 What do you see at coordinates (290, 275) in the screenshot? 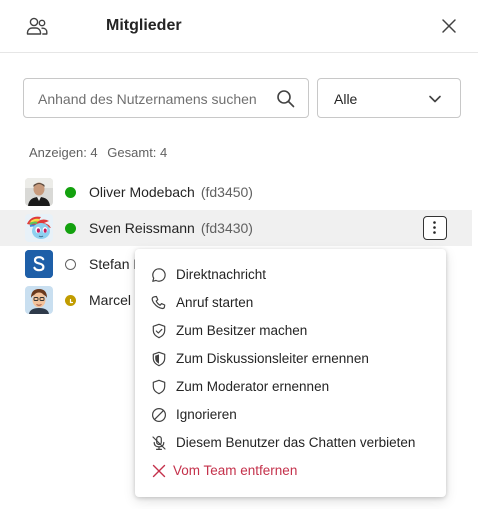
I see `menu-item-direct-message: Direktnachricht` at bounding box center [290, 275].